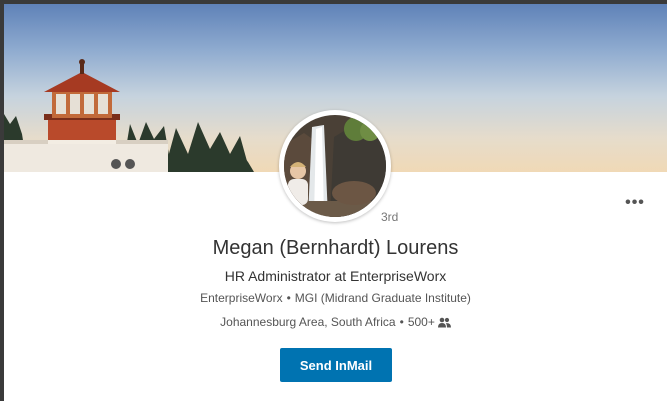  I want to click on avatar, so click(335, 166).